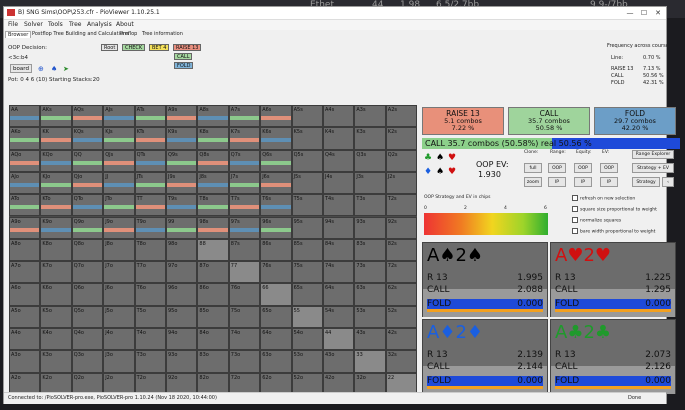  Describe the element at coordinates (630, 13) in the screenshot. I see `minimize-button: —` at that location.